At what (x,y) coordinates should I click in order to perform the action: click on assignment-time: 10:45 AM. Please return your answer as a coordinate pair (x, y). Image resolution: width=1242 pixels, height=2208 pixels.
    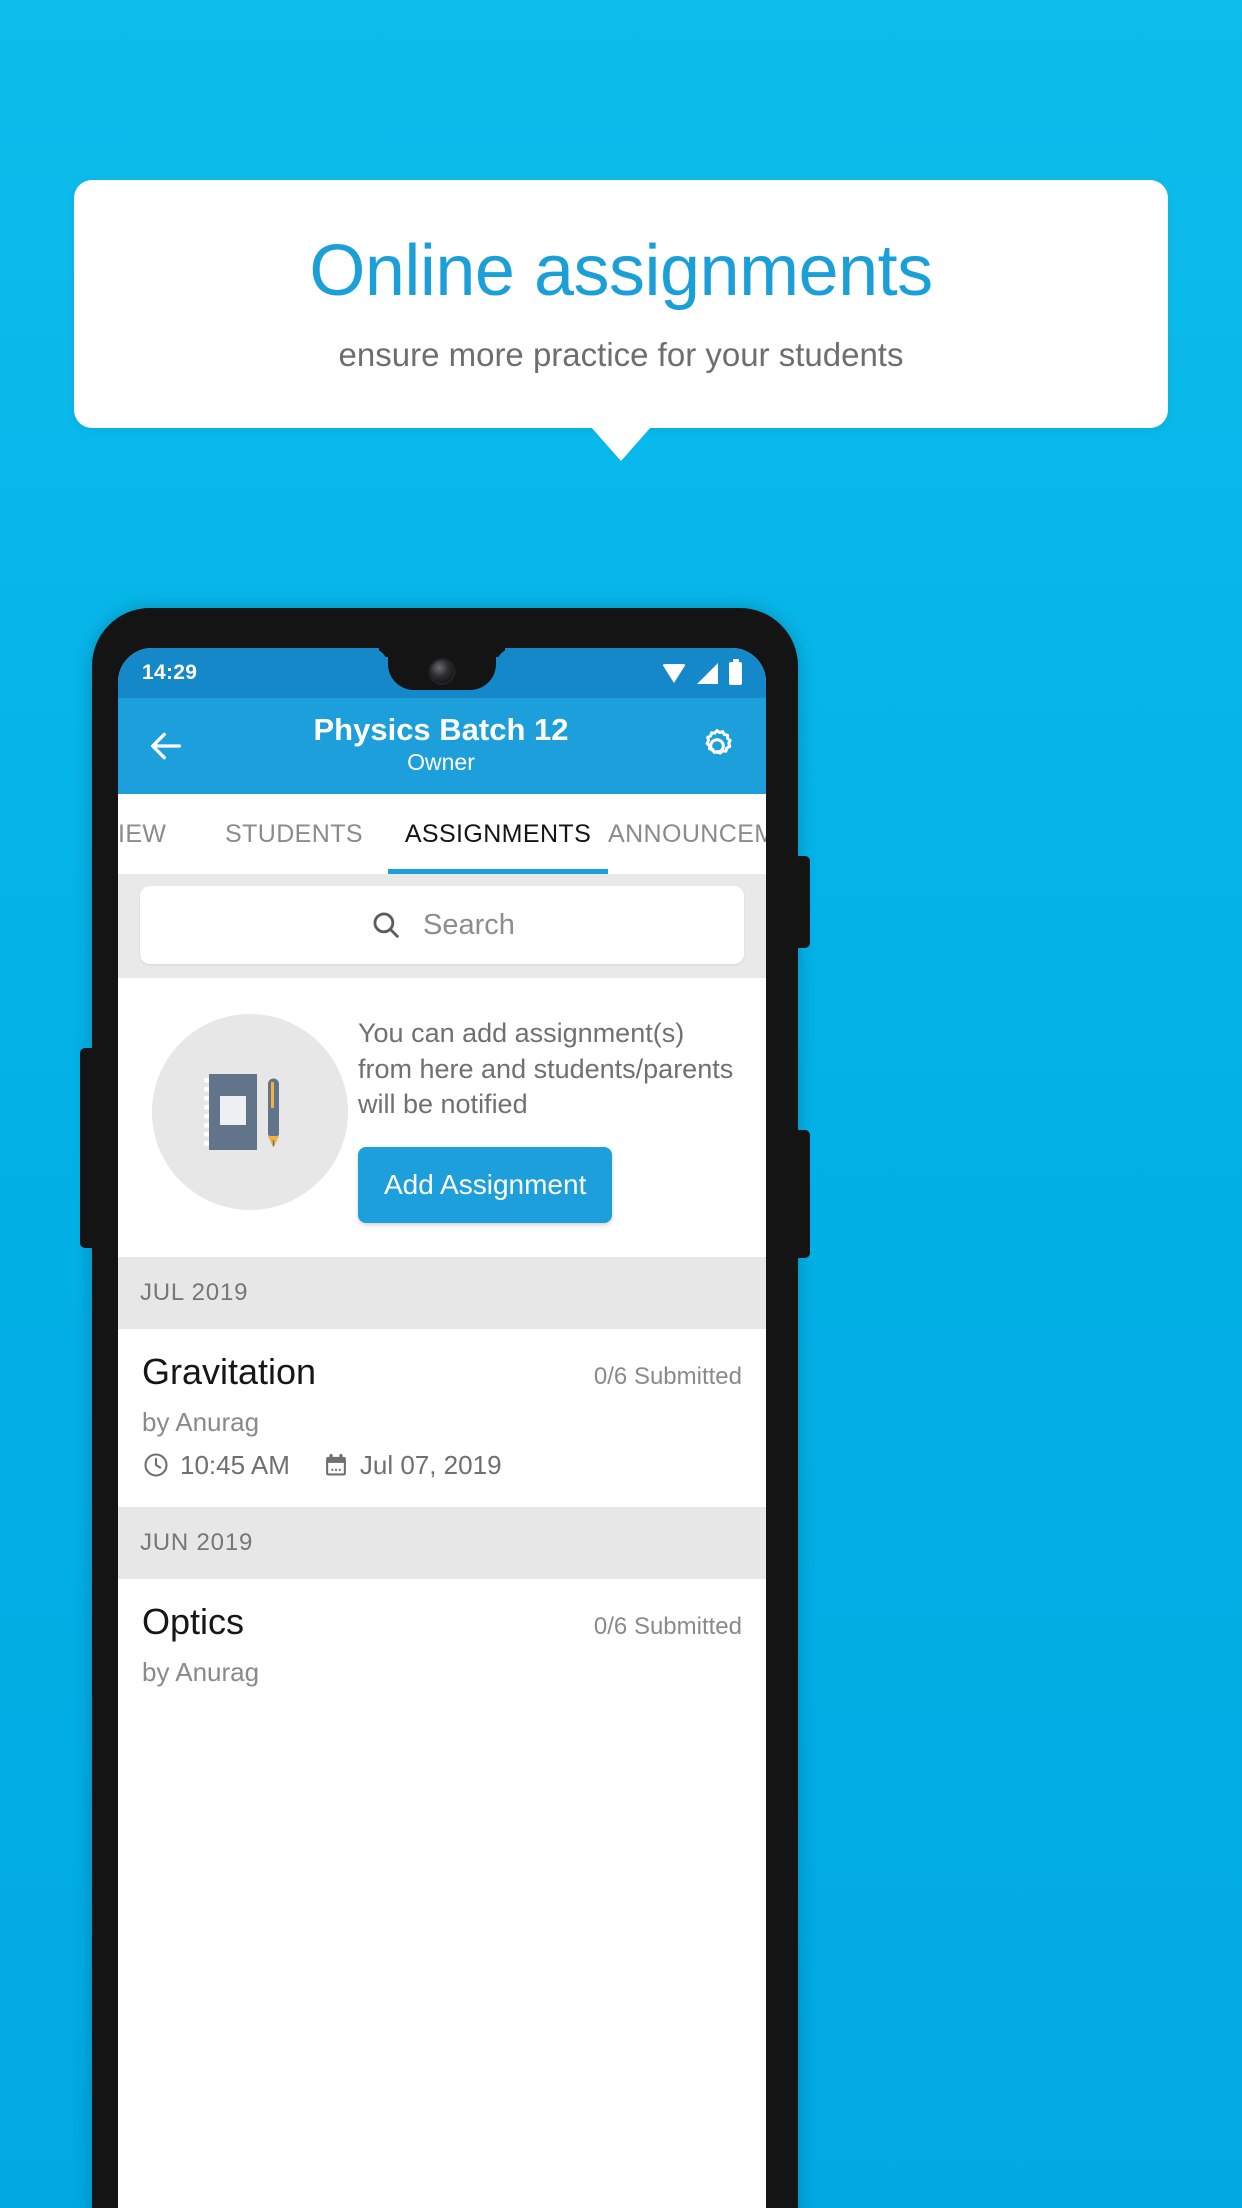
    Looking at the image, I should click on (235, 1464).